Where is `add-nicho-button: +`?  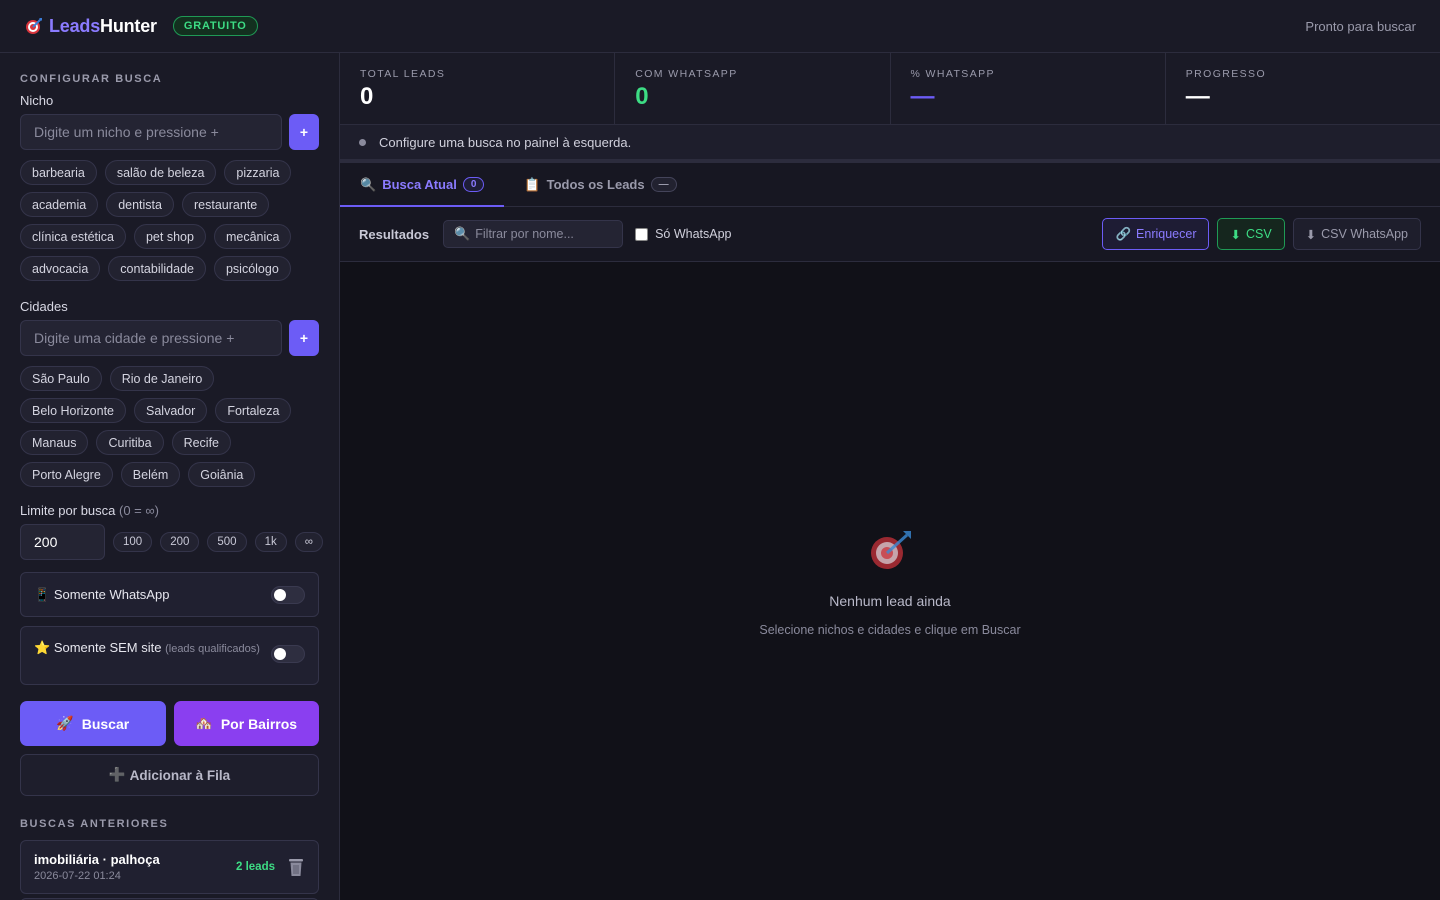
add-nicho-button: + is located at coordinates (304, 132).